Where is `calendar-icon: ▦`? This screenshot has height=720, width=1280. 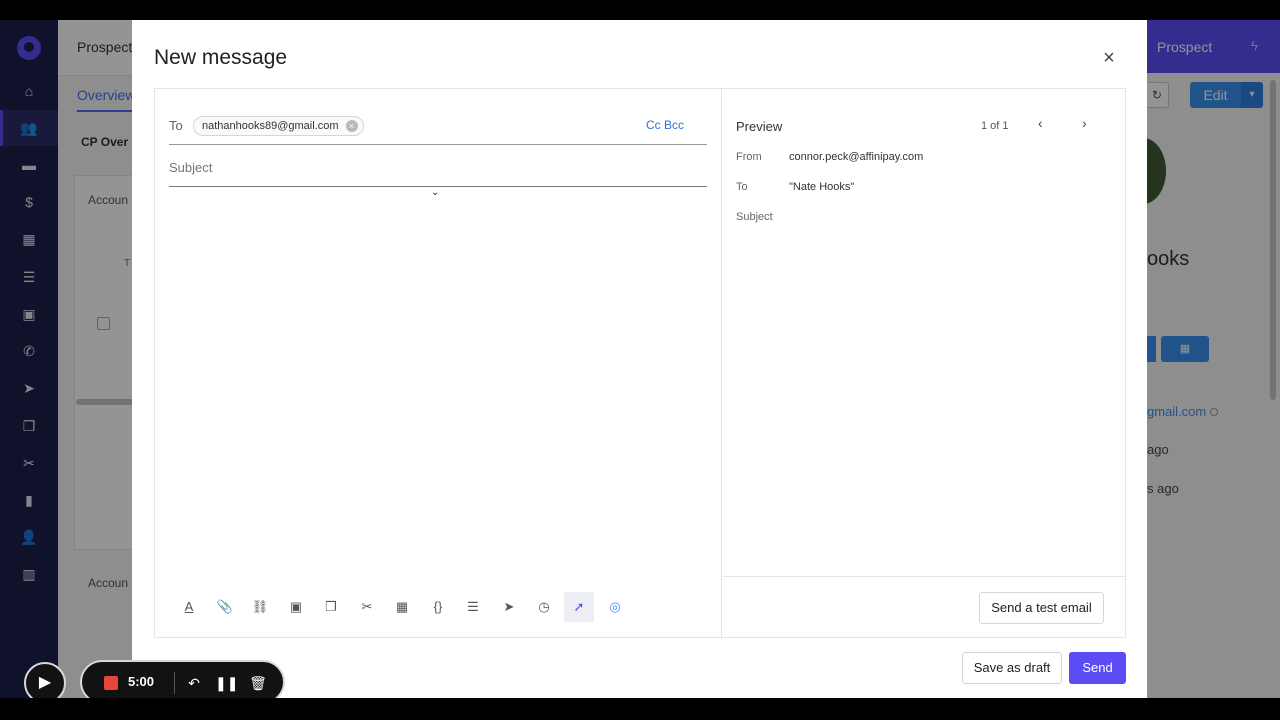
calendar-icon: ▦ is located at coordinates (402, 607).